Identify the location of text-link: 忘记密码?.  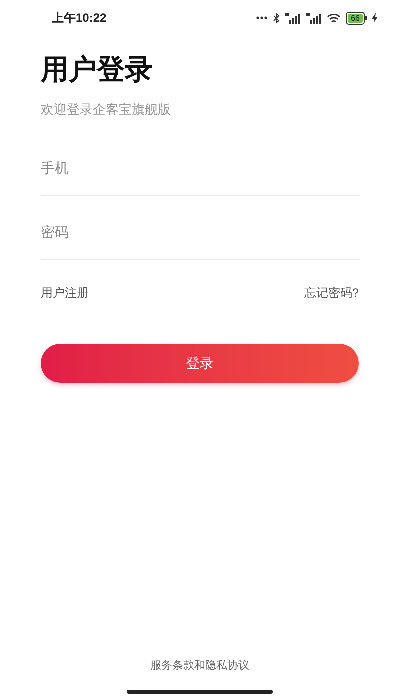
(331, 293).